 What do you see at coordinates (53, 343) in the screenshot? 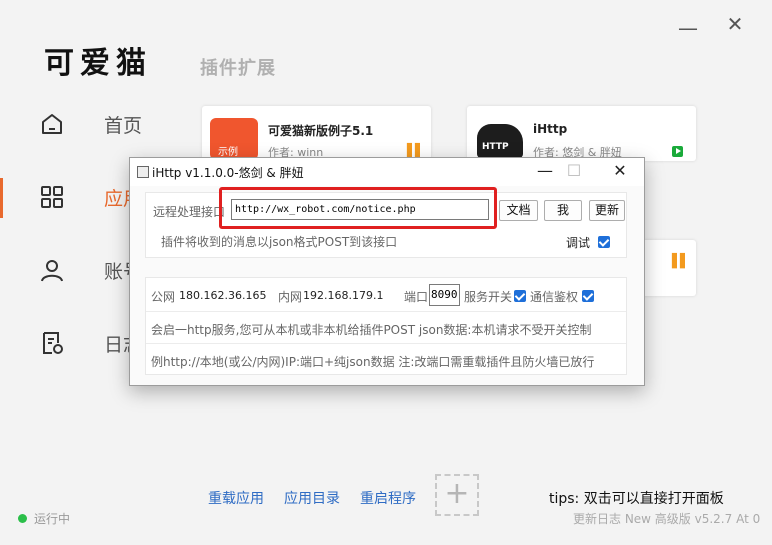
I see `log-settings-icon` at bounding box center [53, 343].